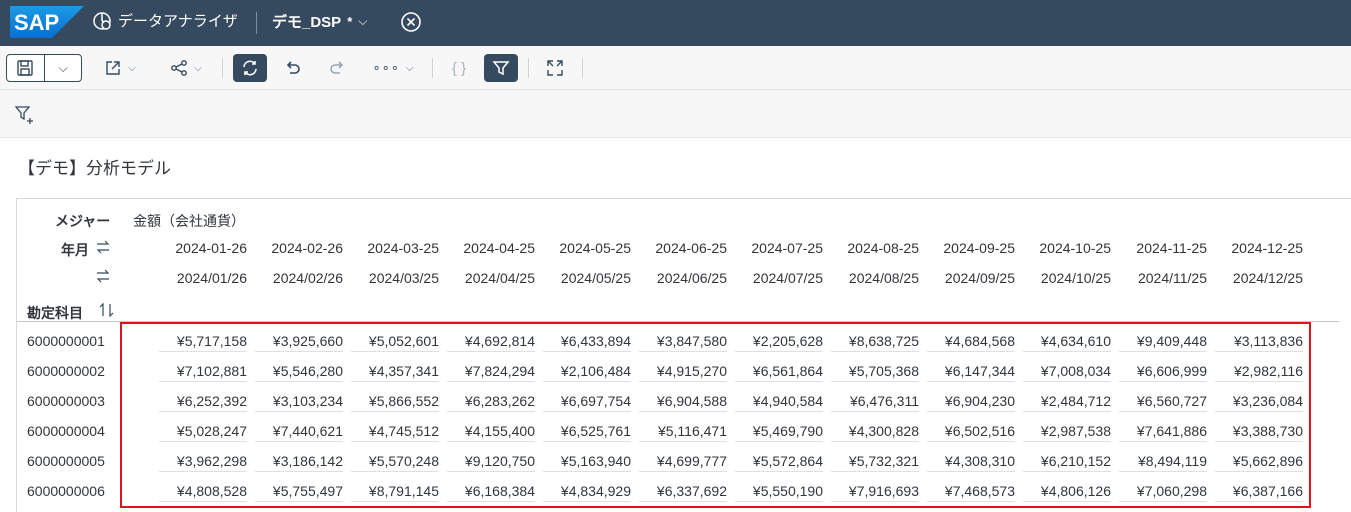  I want to click on redo-button, so click(337, 68).